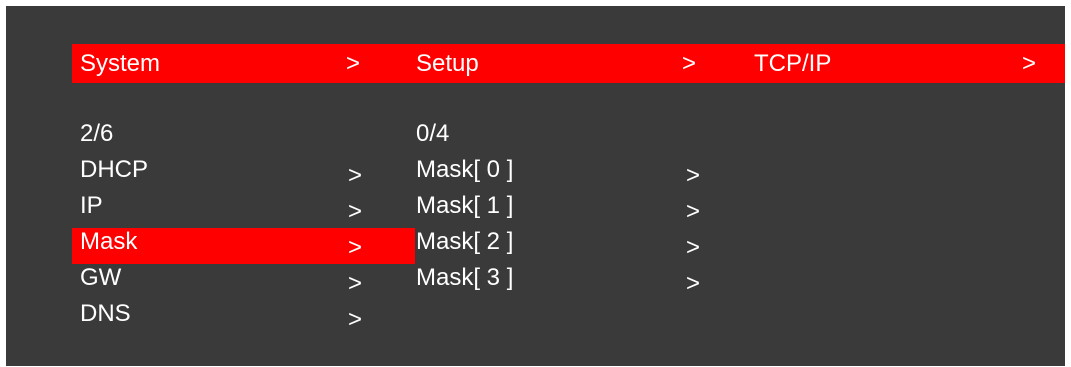 The height and width of the screenshot is (367, 1071). What do you see at coordinates (433, 133) in the screenshot?
I see `mid-menu-position: 0/4` at bounding box center [433, 133].